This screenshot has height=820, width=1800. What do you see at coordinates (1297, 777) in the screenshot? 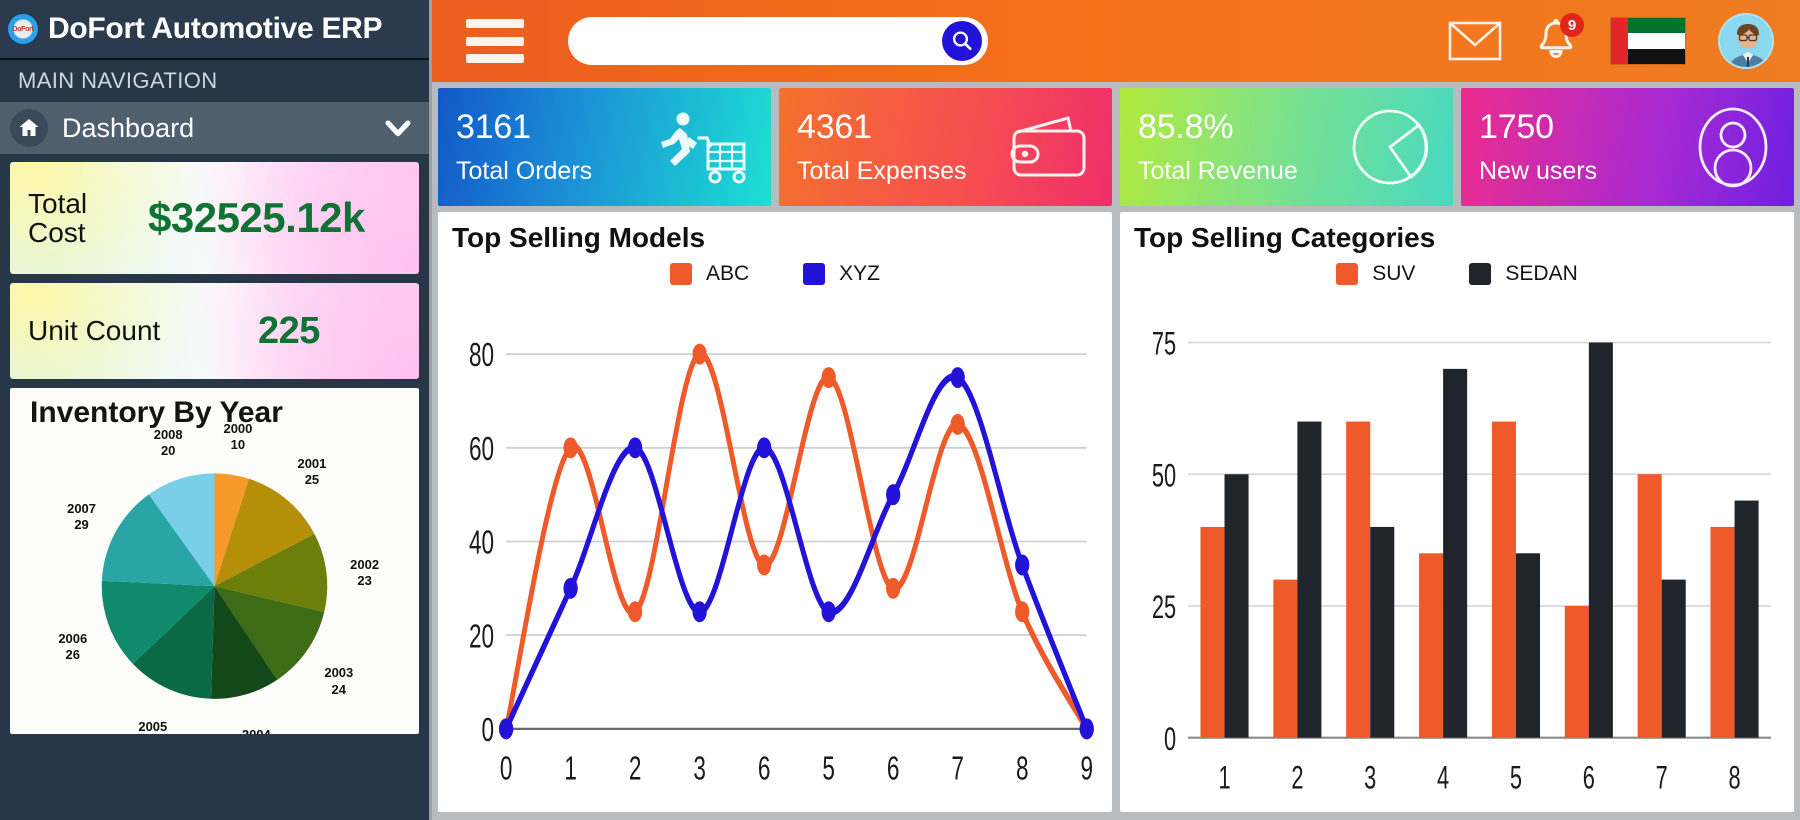
I see `x-tick-2: 2` at bounding box center [1297, 777].